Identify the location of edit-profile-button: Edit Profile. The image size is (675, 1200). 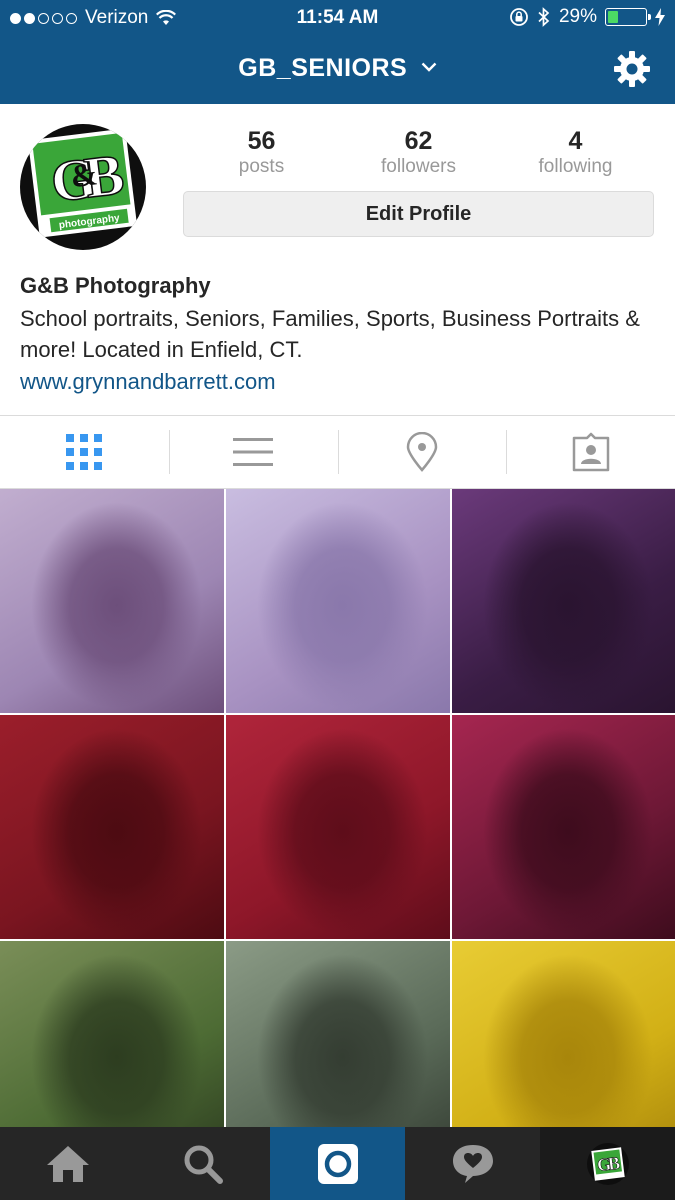
(418, 214).